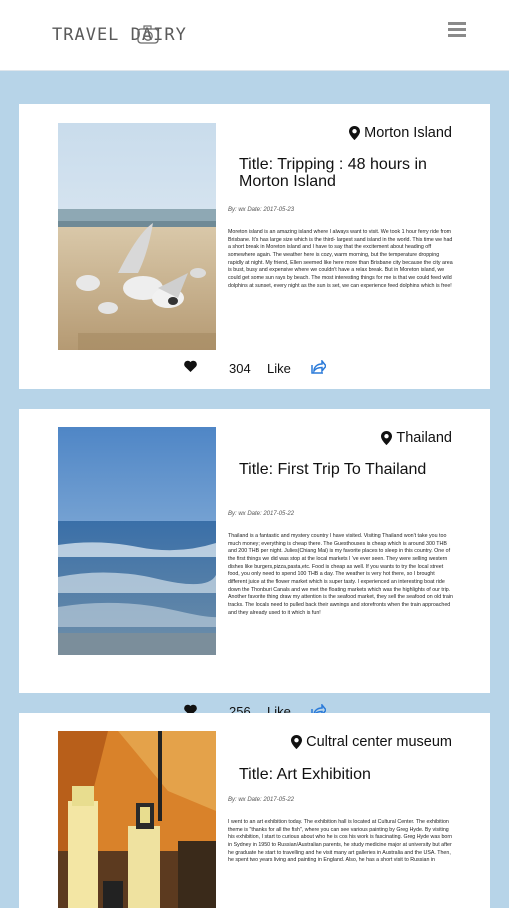 This screenshot has width=509, height=908. Describe the element at coordinates (408, 133) in the screenshot. I see `location-text: Morton Island` at that location.